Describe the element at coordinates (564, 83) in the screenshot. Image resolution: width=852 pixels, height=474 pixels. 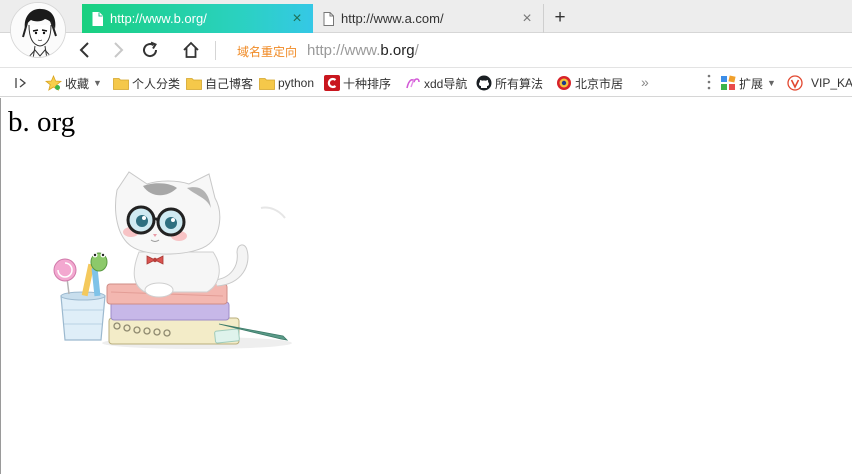
I see `police-badge-icon` at that location.